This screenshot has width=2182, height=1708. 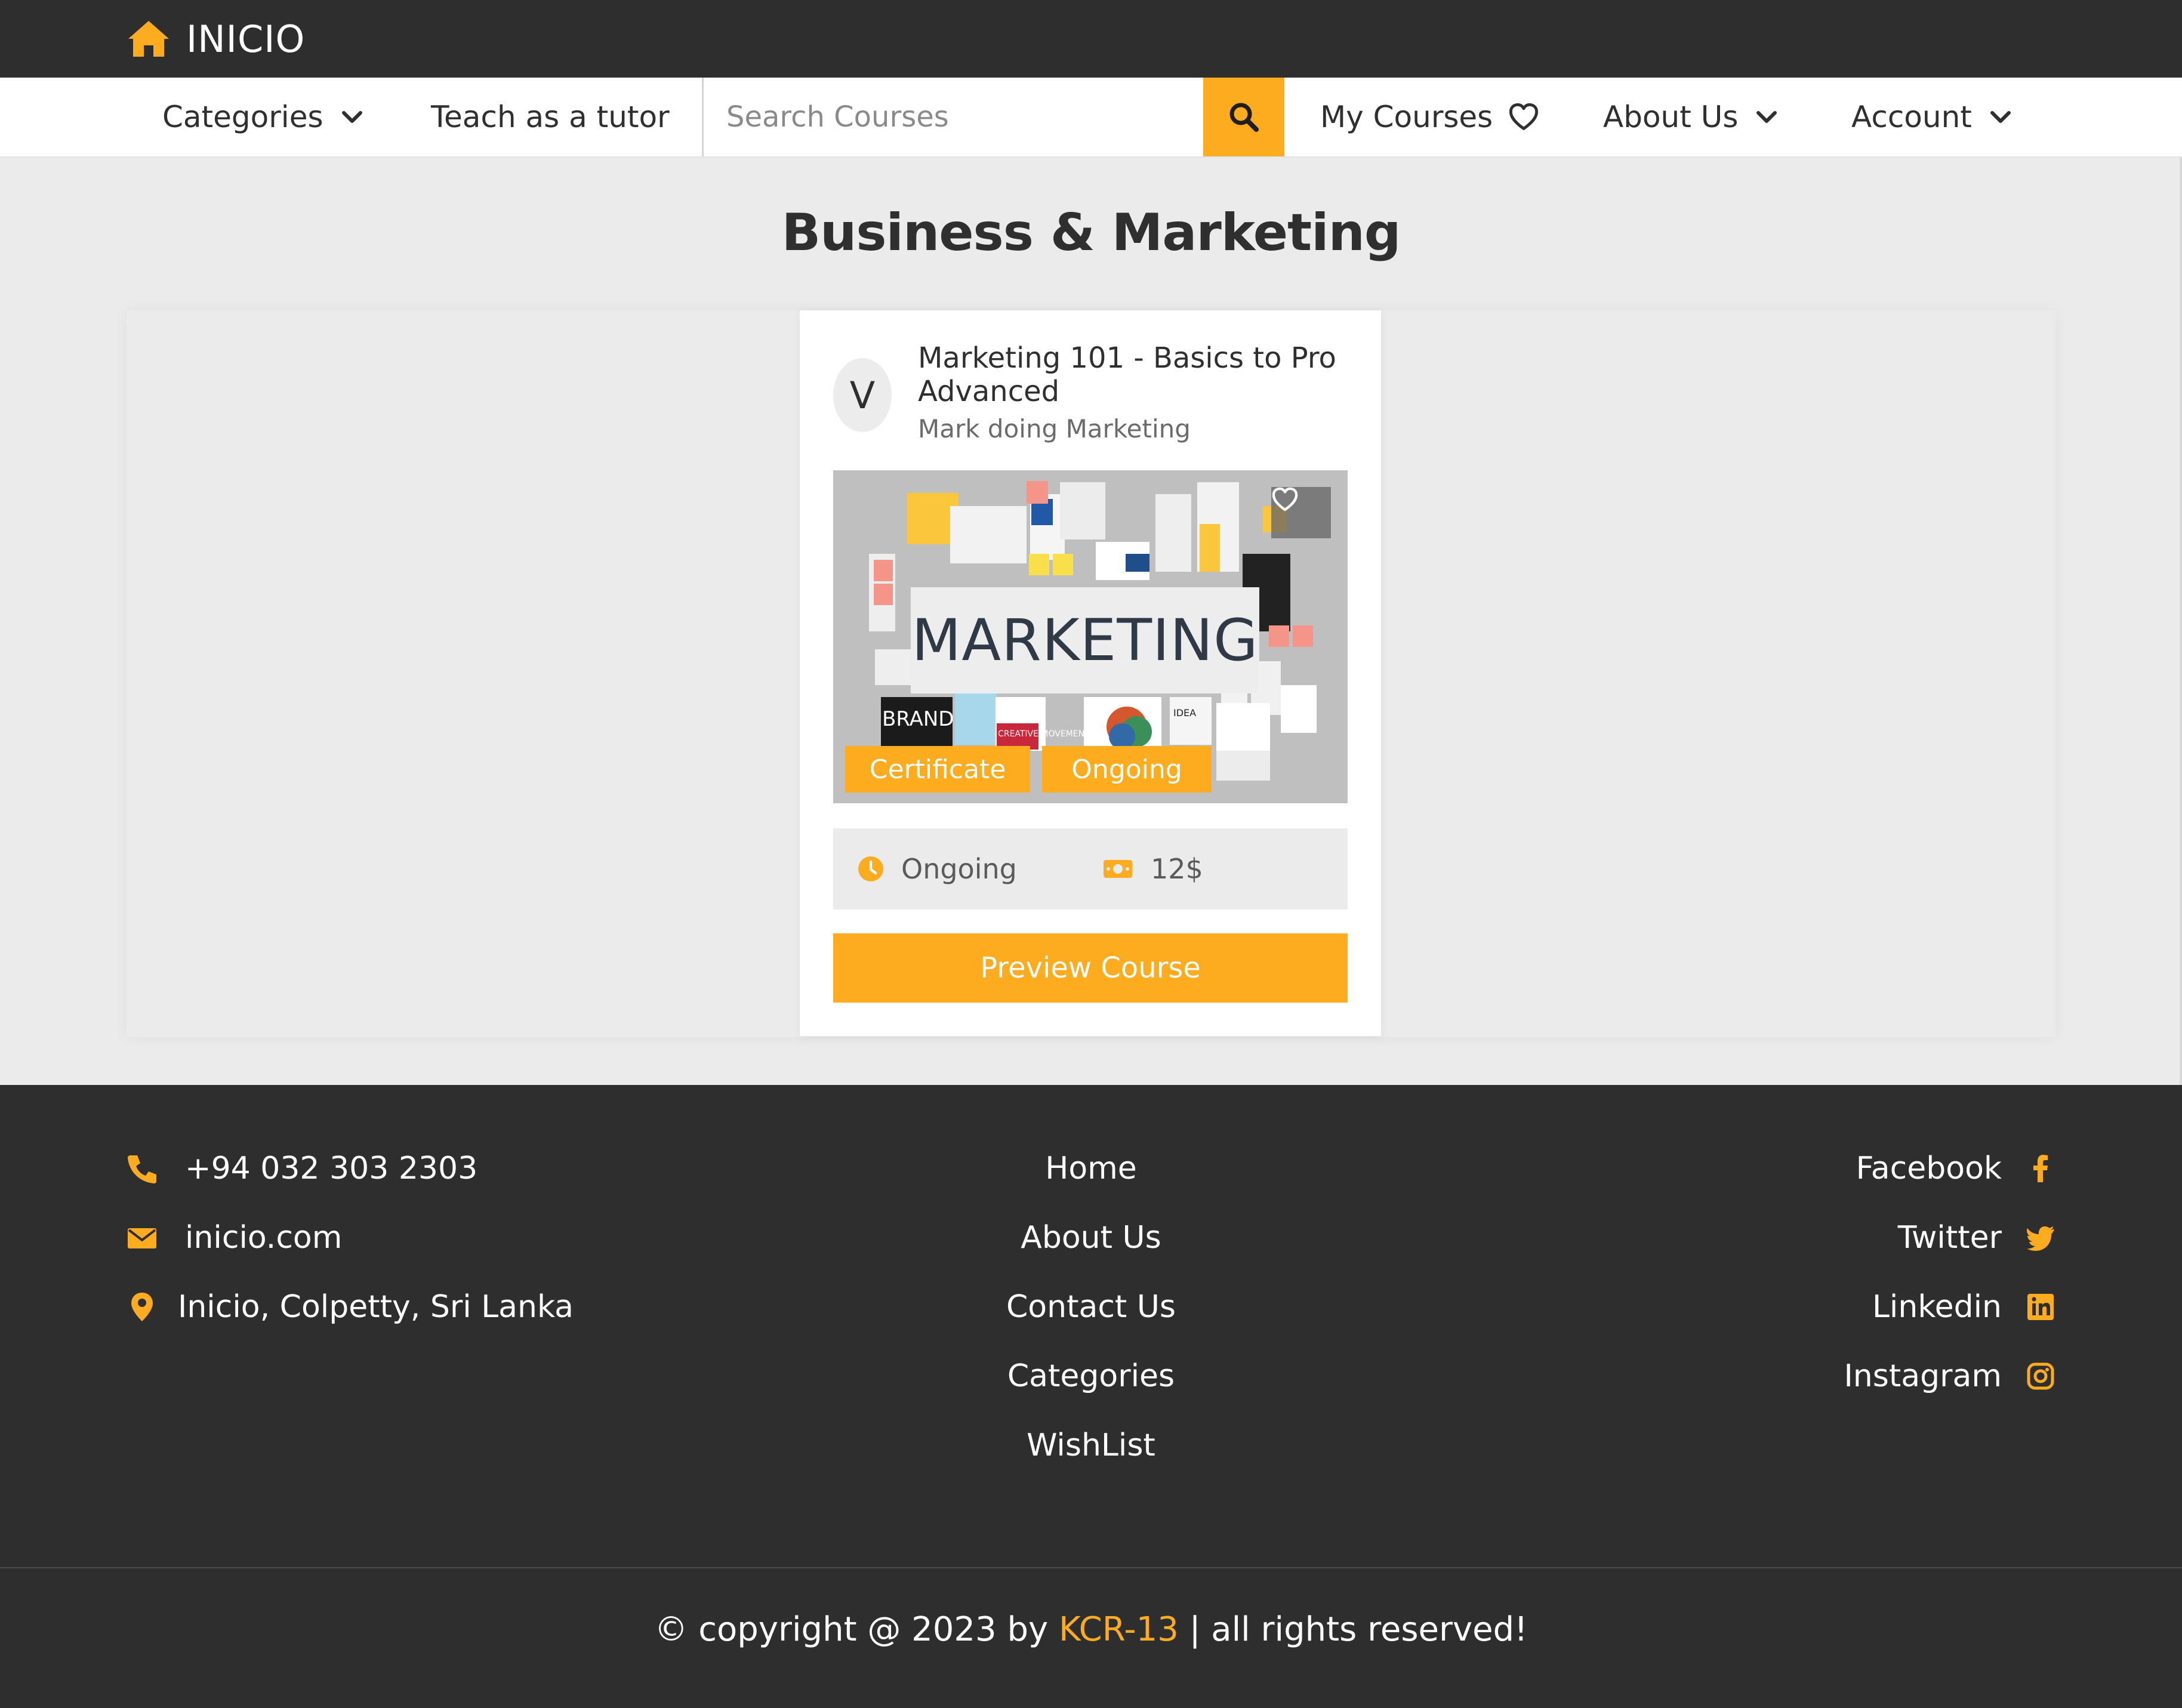 I want to click on brand-logo: INICIO, so click(x=216, y=39).